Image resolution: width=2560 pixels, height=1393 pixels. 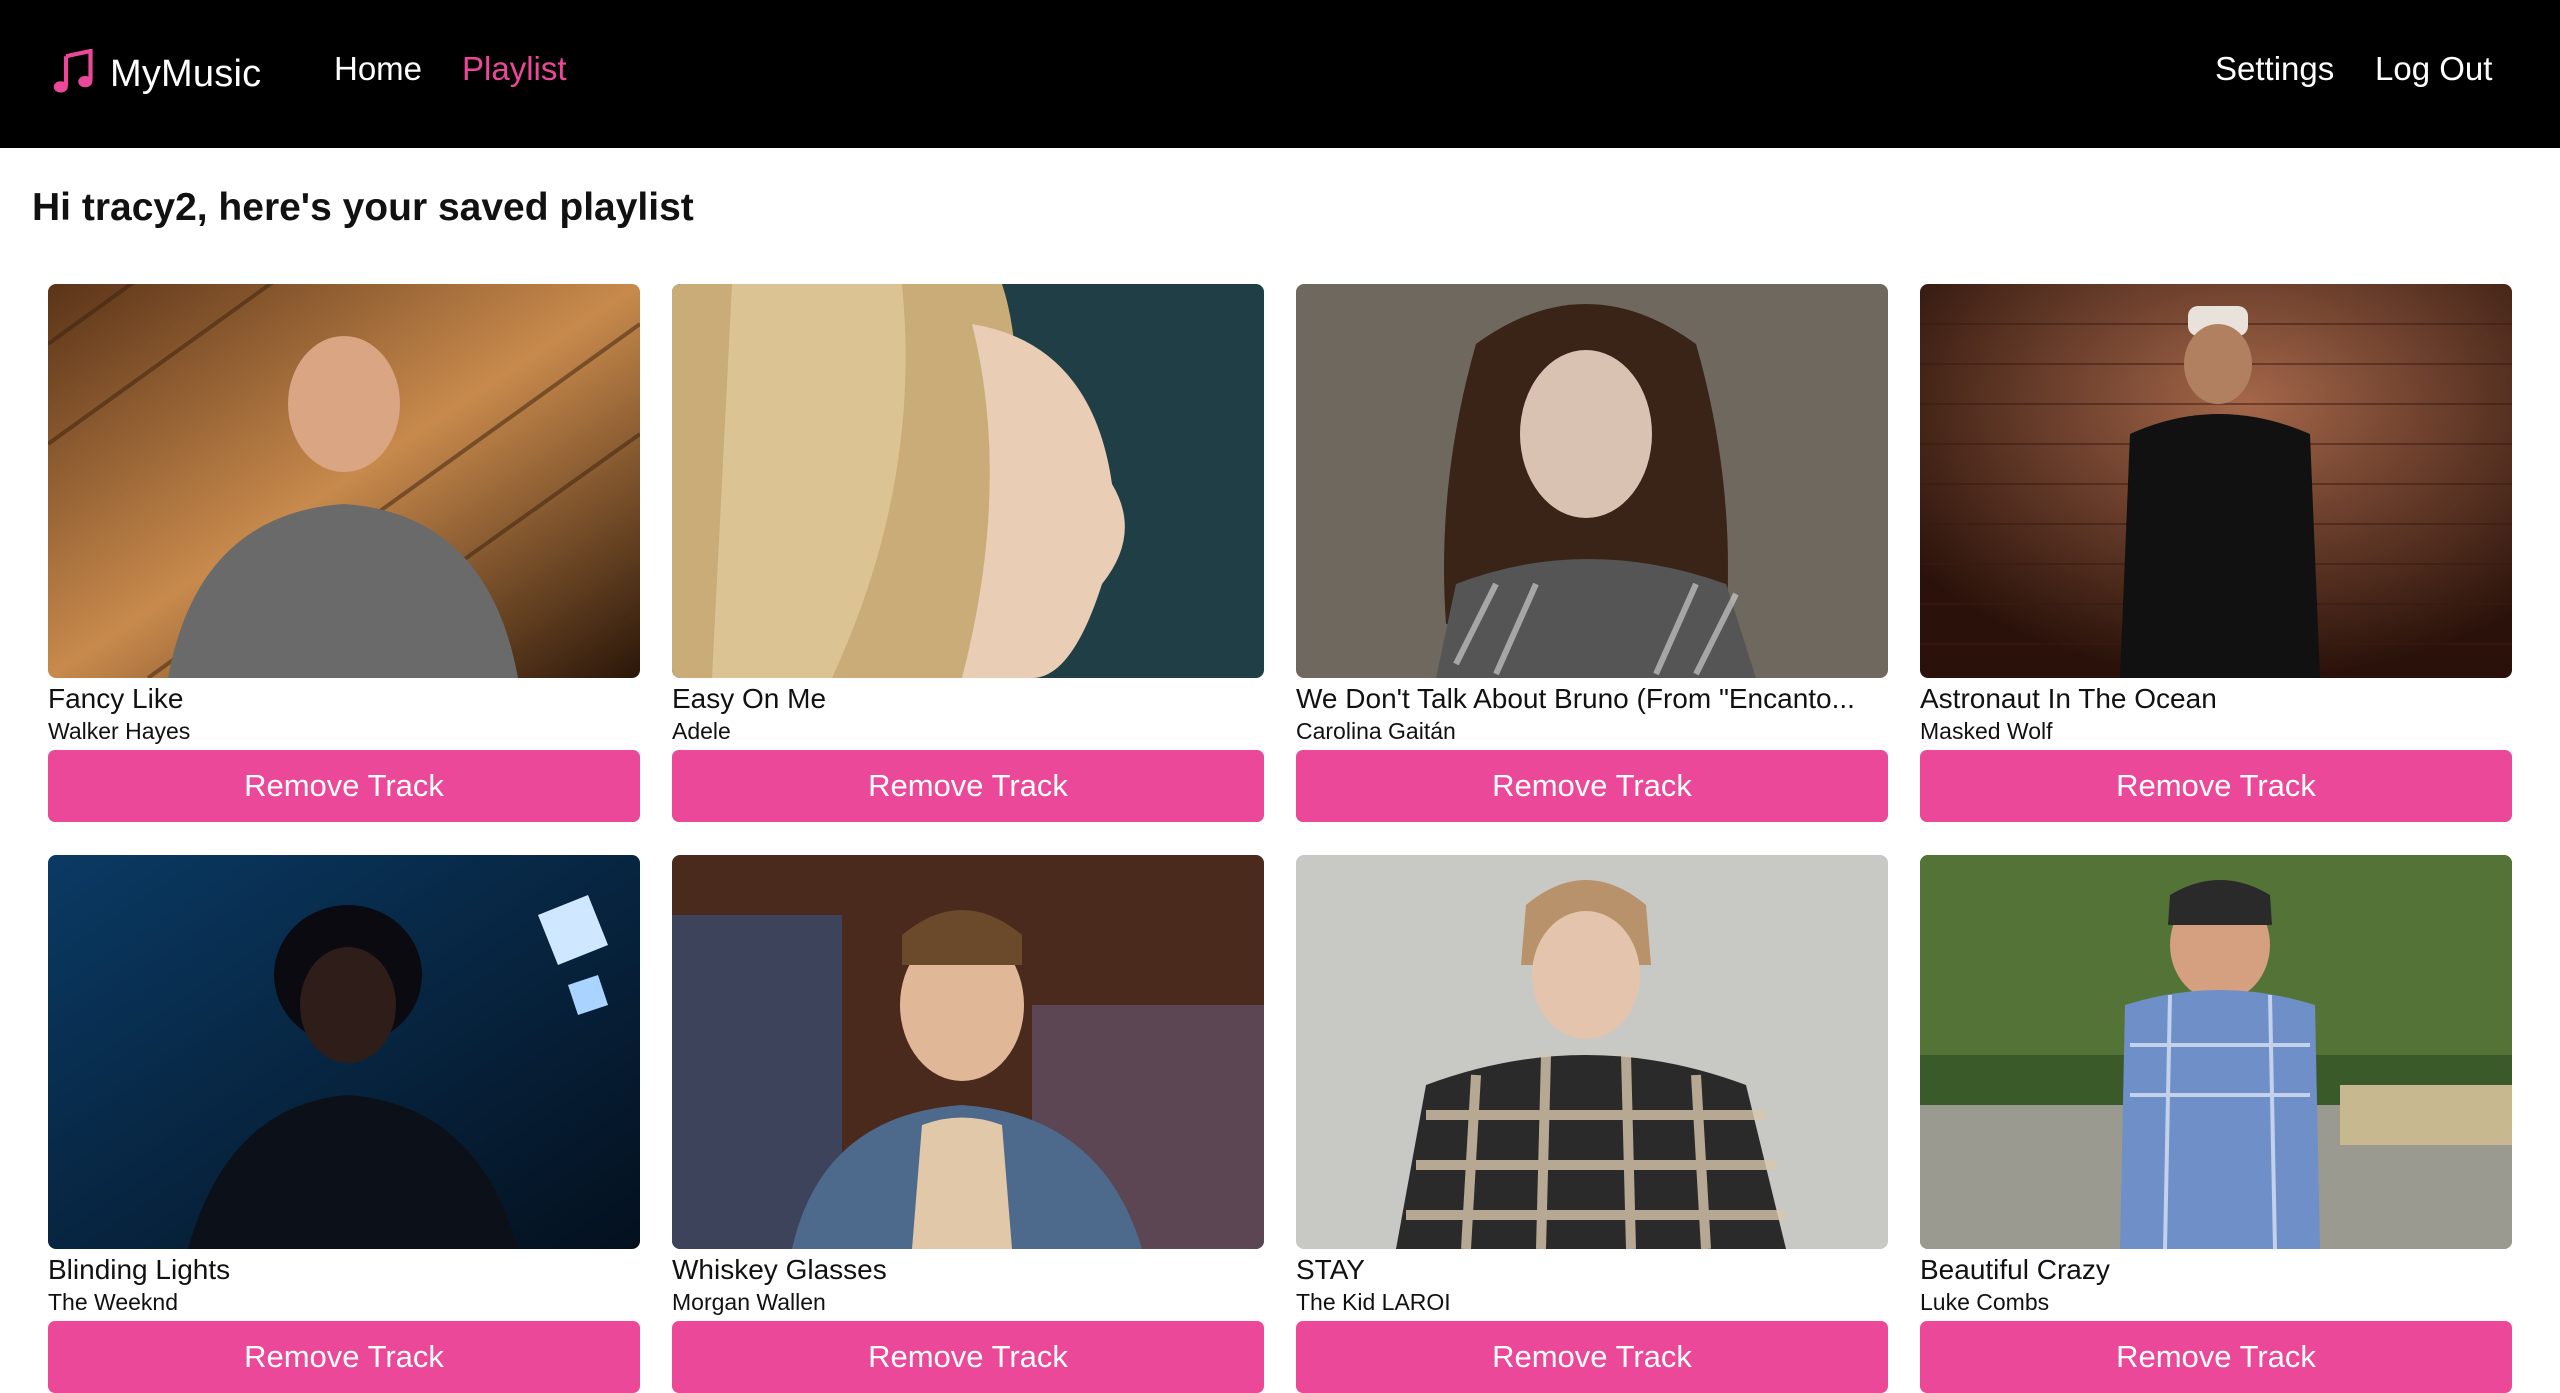 What do you see at coordinates (73, 73) in the screenshot?
I see `music-note-icon` at bounding box center [73, 73].